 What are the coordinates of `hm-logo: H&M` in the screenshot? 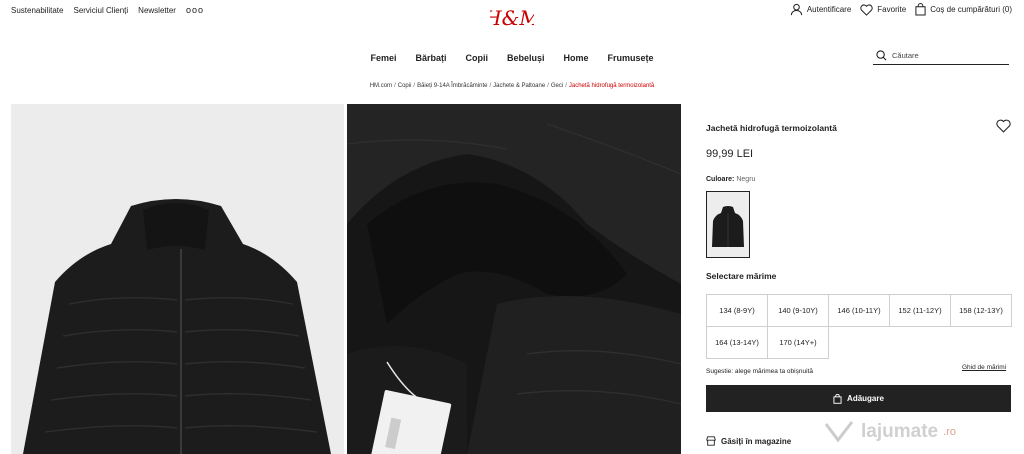 It's located at (511, 17).